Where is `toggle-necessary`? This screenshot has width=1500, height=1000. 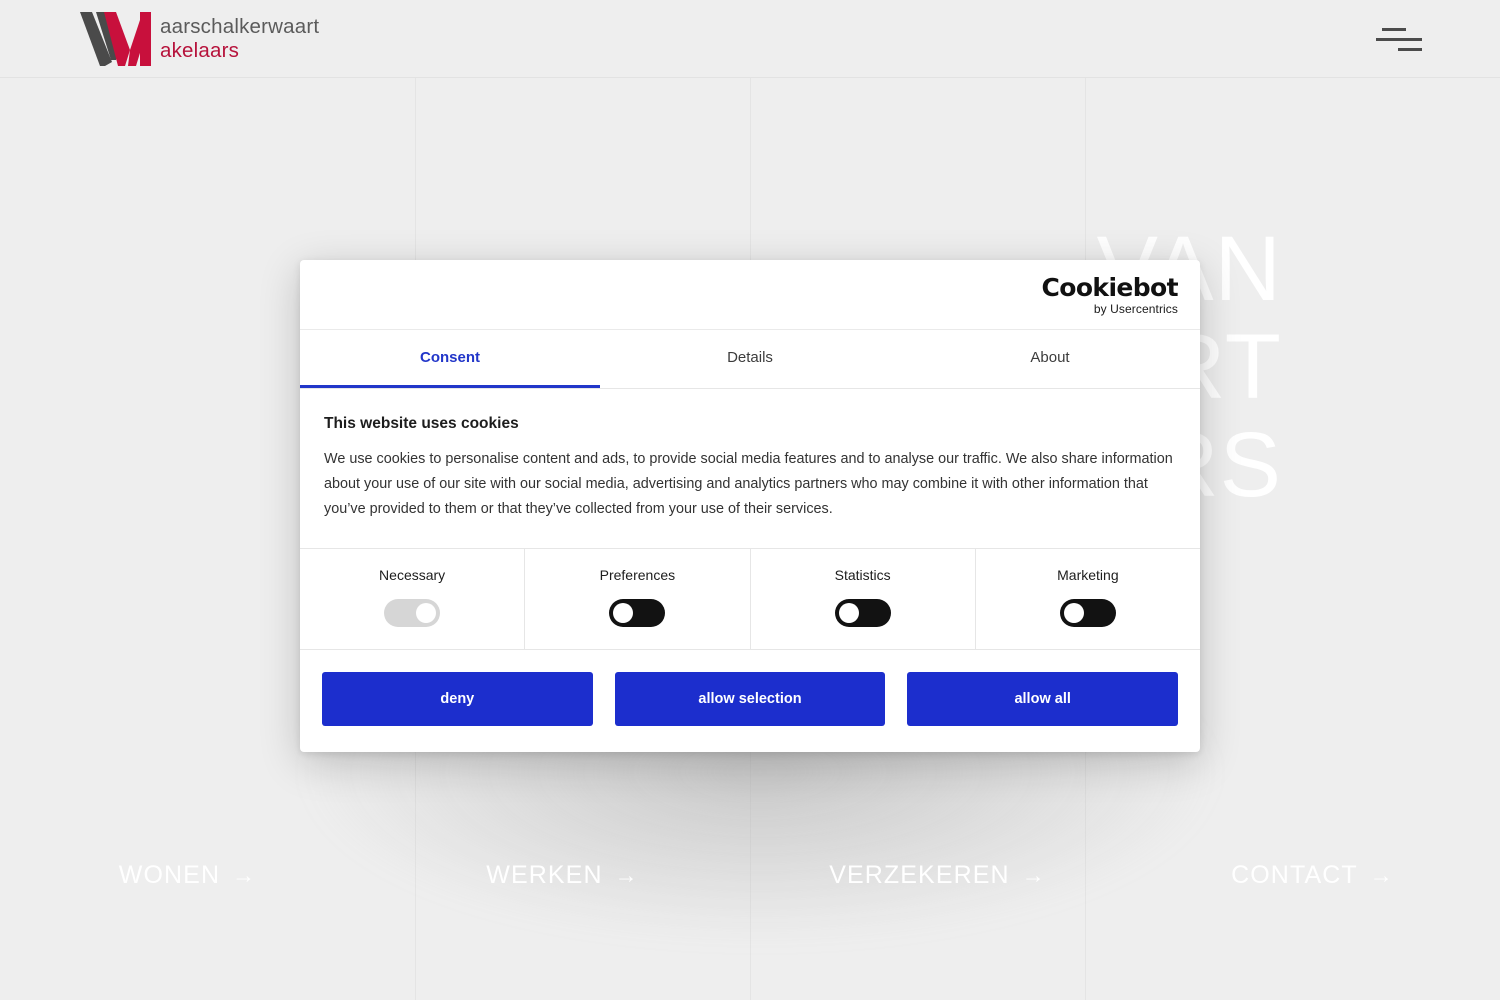
toggle-necessary is located at coordinates (412, 613).